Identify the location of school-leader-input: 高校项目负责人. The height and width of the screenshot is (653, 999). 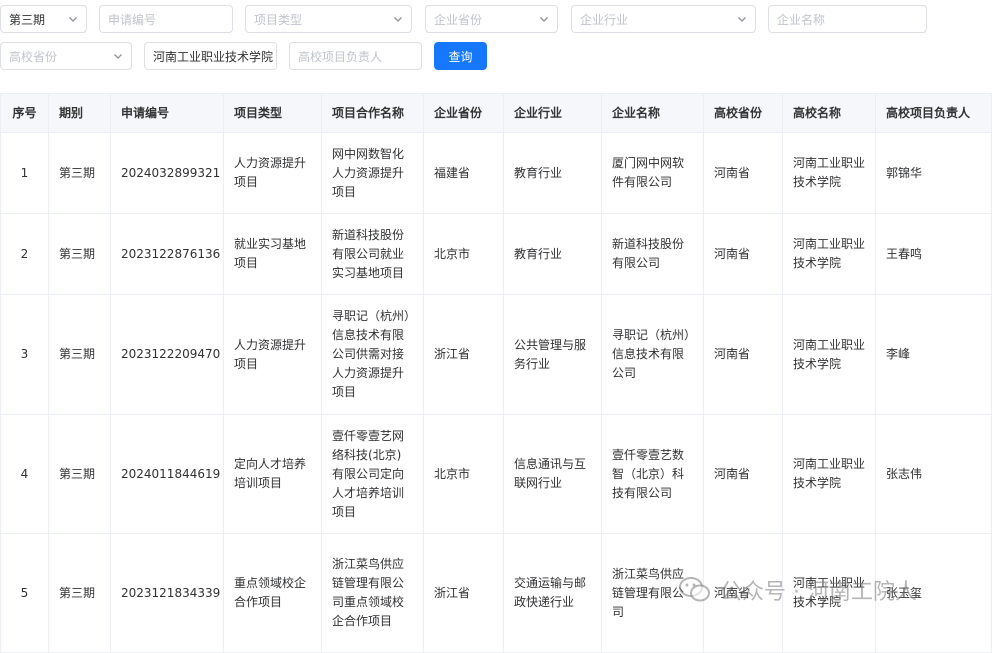
(355, 56).